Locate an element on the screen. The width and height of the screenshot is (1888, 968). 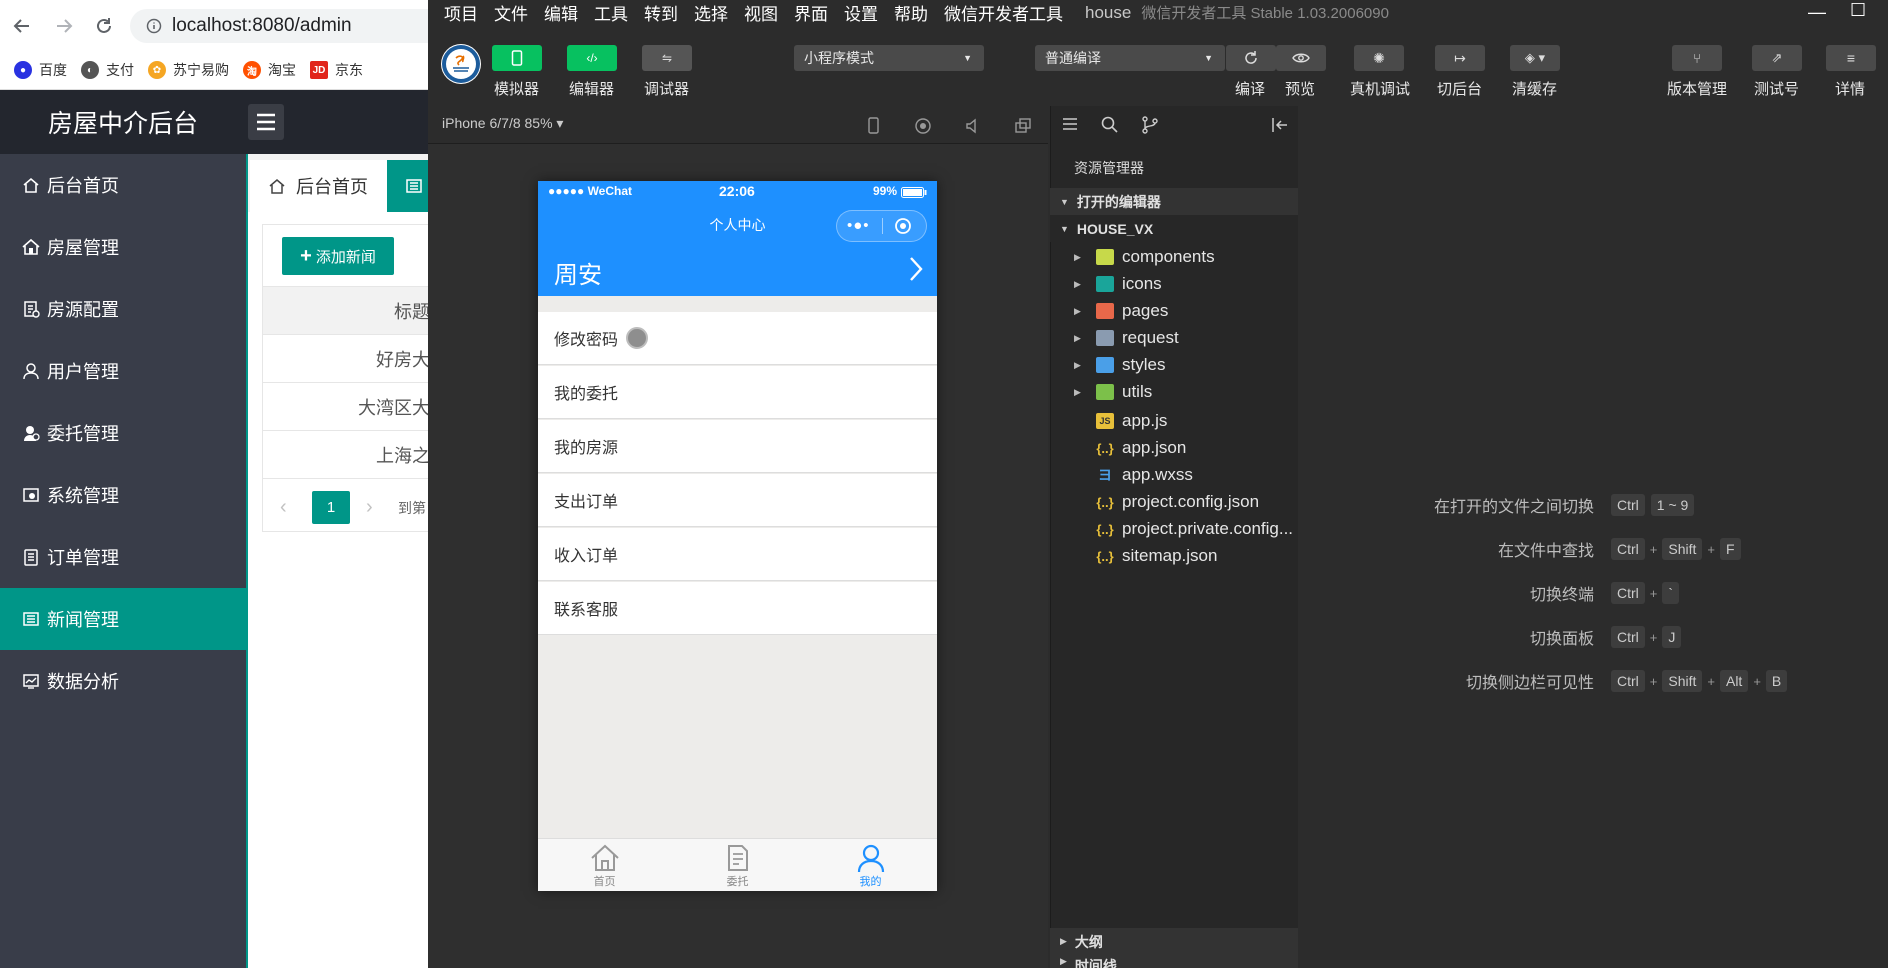
tree-file-app-js: JS app.js is located at coordinates (1186, 421).